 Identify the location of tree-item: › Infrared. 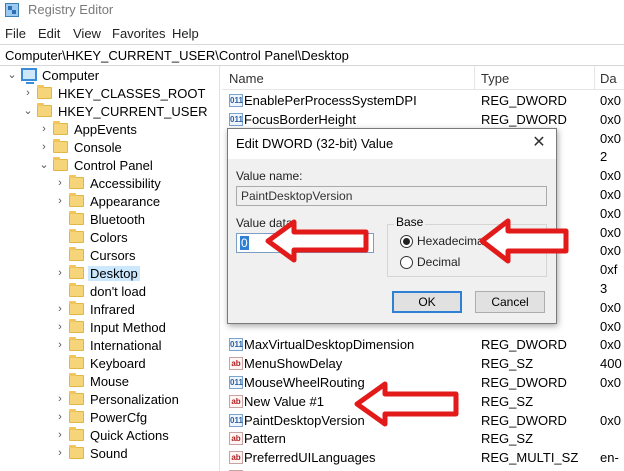
(109, 310).